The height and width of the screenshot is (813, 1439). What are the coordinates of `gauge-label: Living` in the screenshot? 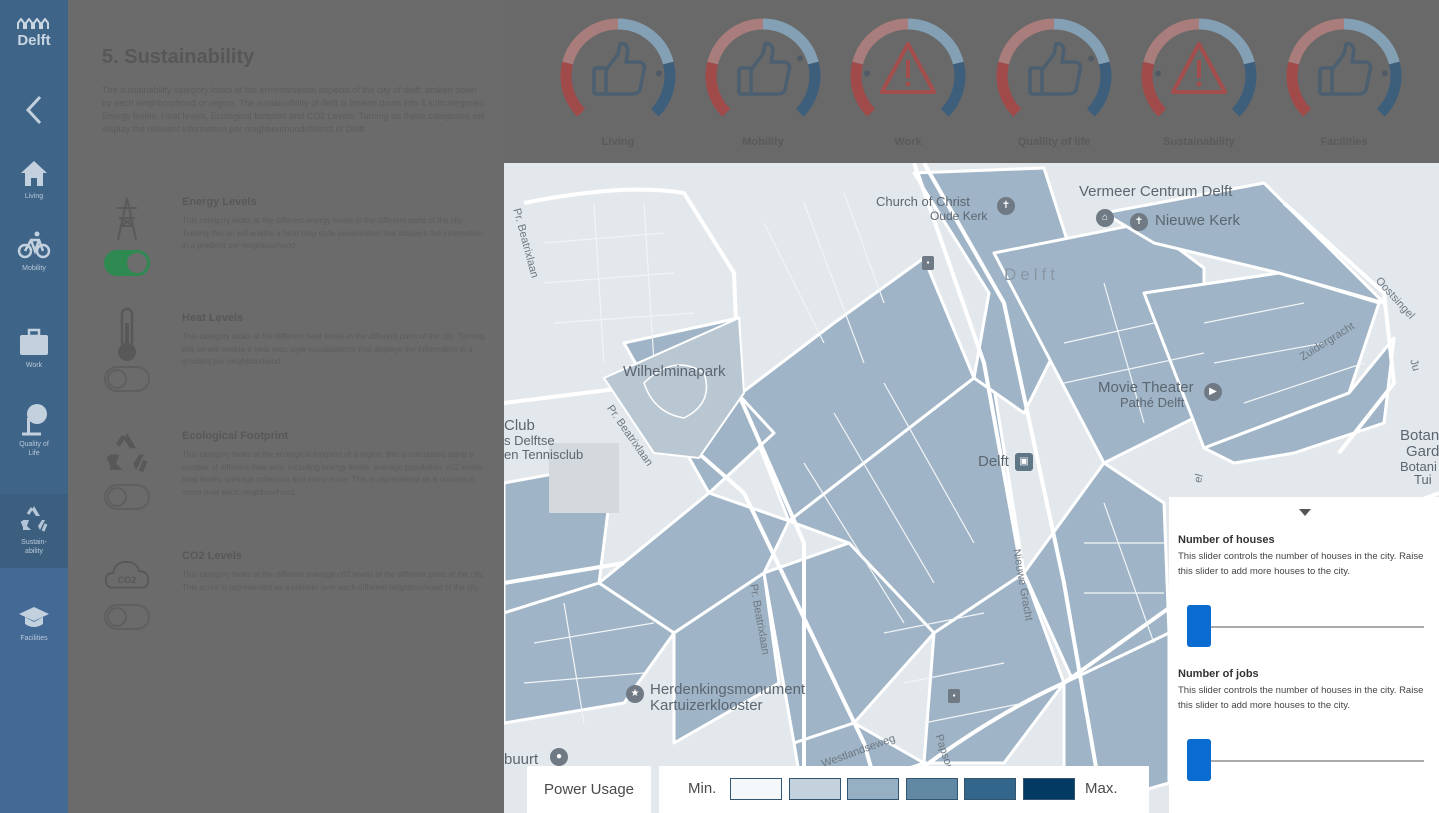 It's located at (618, 142).